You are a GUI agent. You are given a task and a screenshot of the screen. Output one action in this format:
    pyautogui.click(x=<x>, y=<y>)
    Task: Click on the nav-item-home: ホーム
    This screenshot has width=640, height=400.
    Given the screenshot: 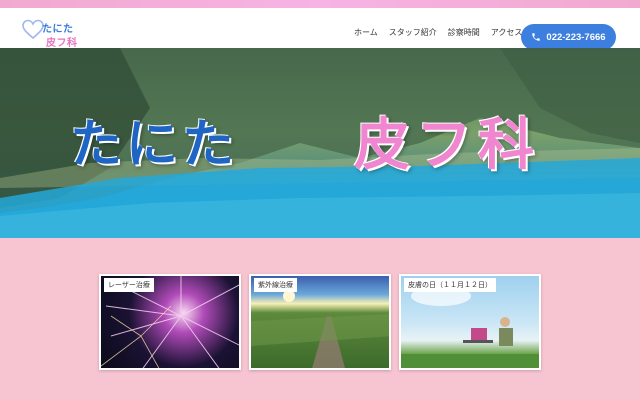 What is the action you would take?
    pyautogui.click(x=366, y=32)
    